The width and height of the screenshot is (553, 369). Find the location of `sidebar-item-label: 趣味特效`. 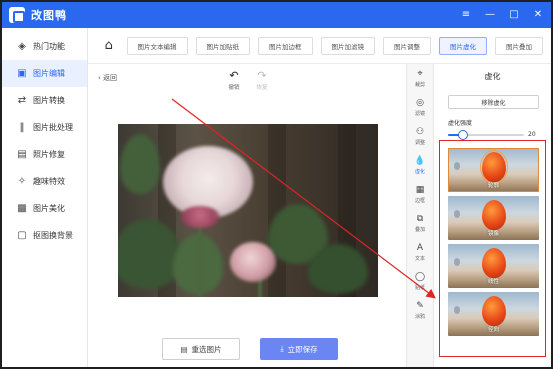

sidebar-item-label: 趣味特效 is located at coordinates (49, 181).